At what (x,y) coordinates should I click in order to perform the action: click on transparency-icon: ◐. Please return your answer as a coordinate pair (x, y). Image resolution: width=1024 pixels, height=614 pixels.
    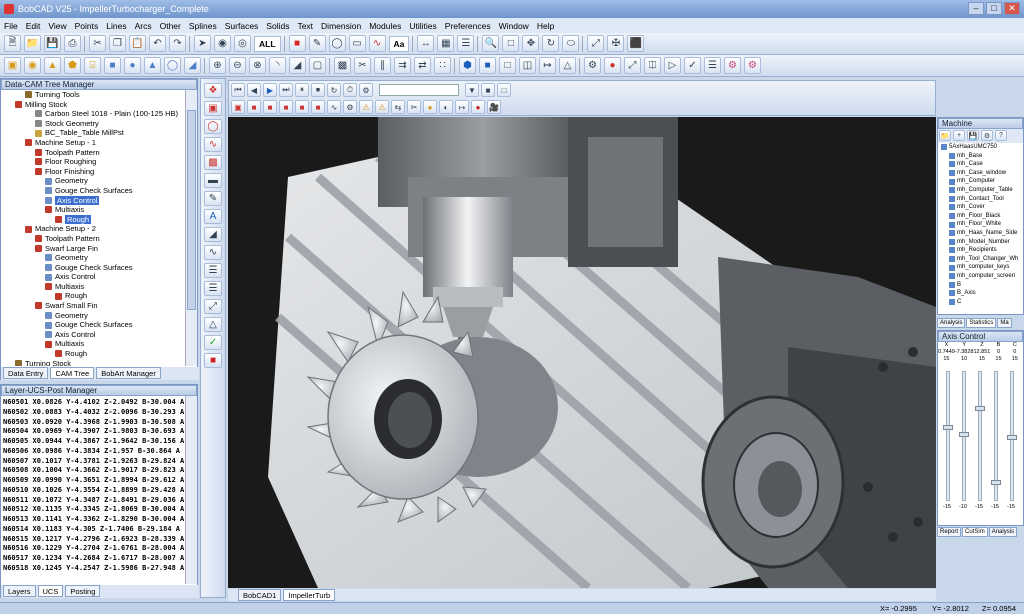
    Looking at the image, I should click on (446, 107).